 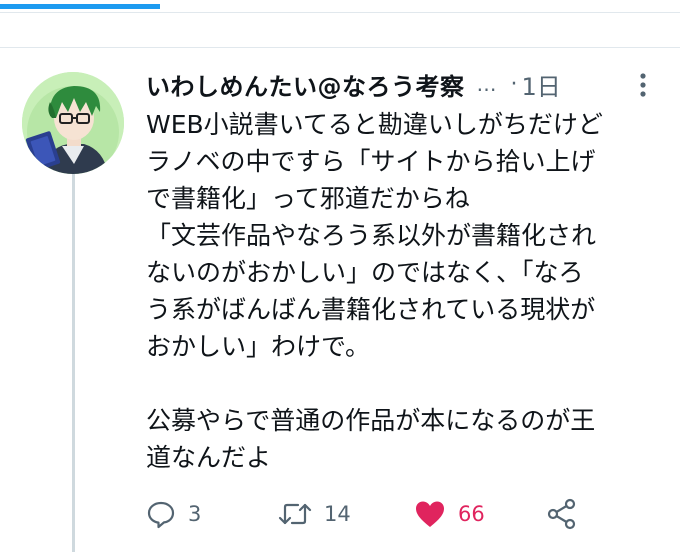 I want to click on avatar-image, so click(x=73, y=123).